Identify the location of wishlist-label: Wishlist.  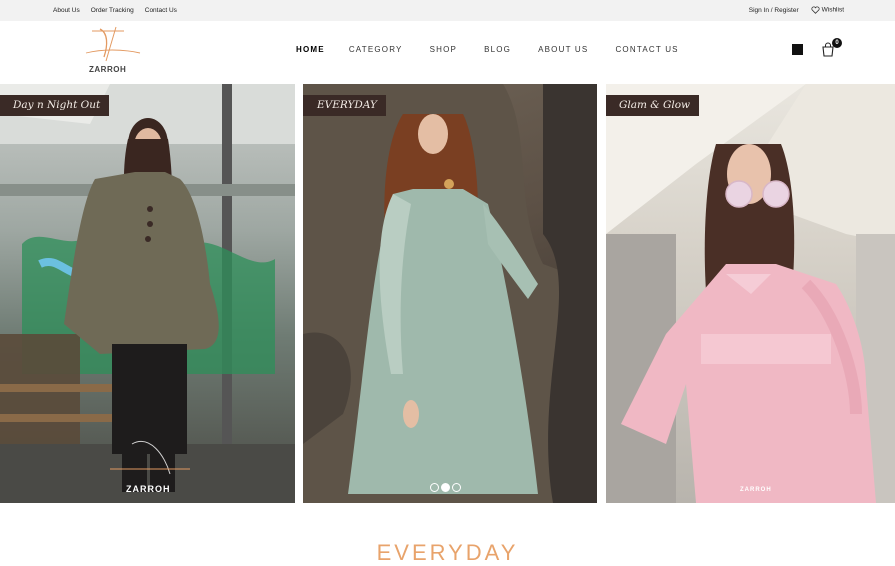
(832, 10).